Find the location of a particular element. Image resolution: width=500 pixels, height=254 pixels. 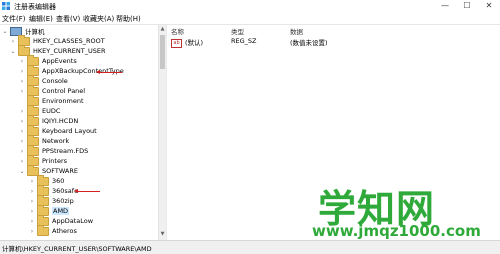

tree-node-label: AMD is located at coordinates (61, 211).